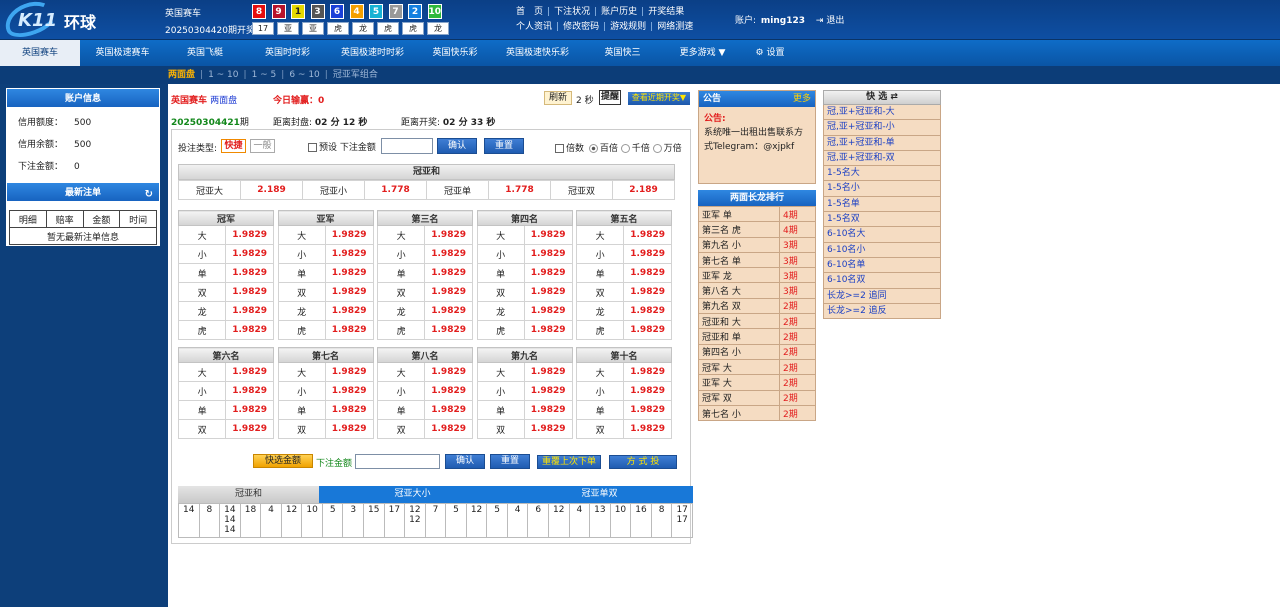 This screenshot has height=607, width=1280. I want to click on trend-tab: 冠亚和, so click(248, 494).